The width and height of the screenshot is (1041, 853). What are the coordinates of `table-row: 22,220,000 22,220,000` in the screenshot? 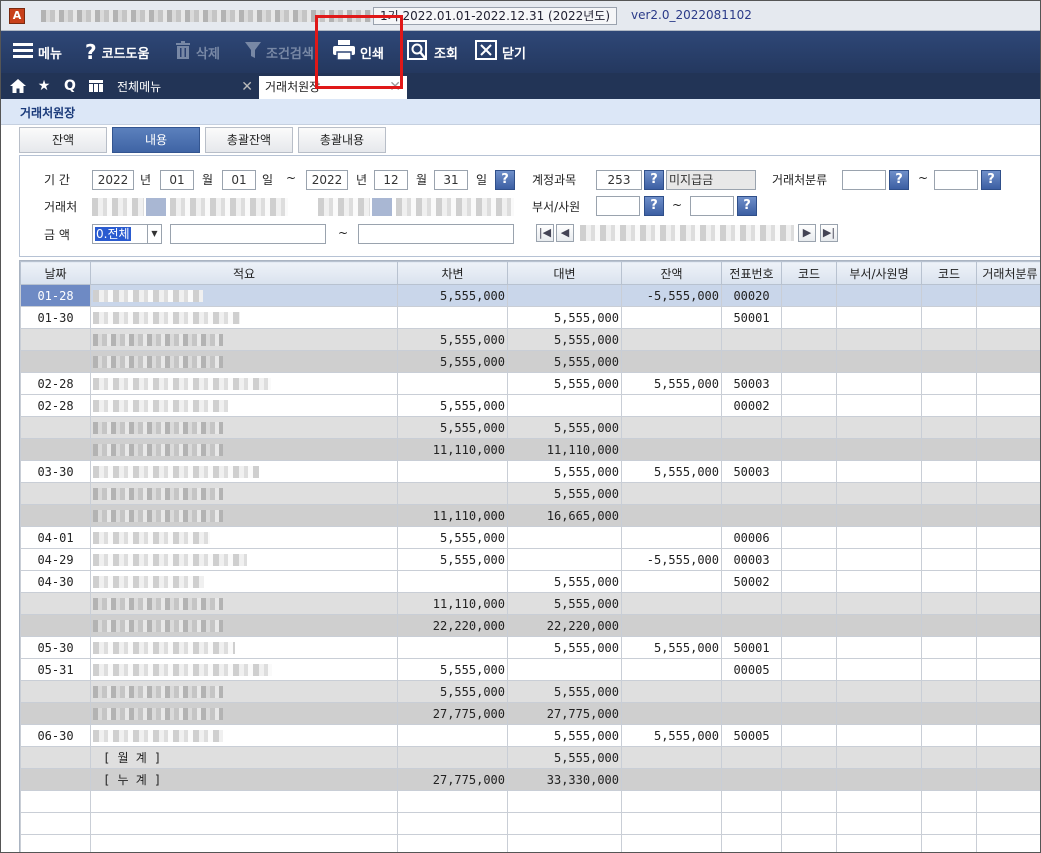 It's located at (530, 625).